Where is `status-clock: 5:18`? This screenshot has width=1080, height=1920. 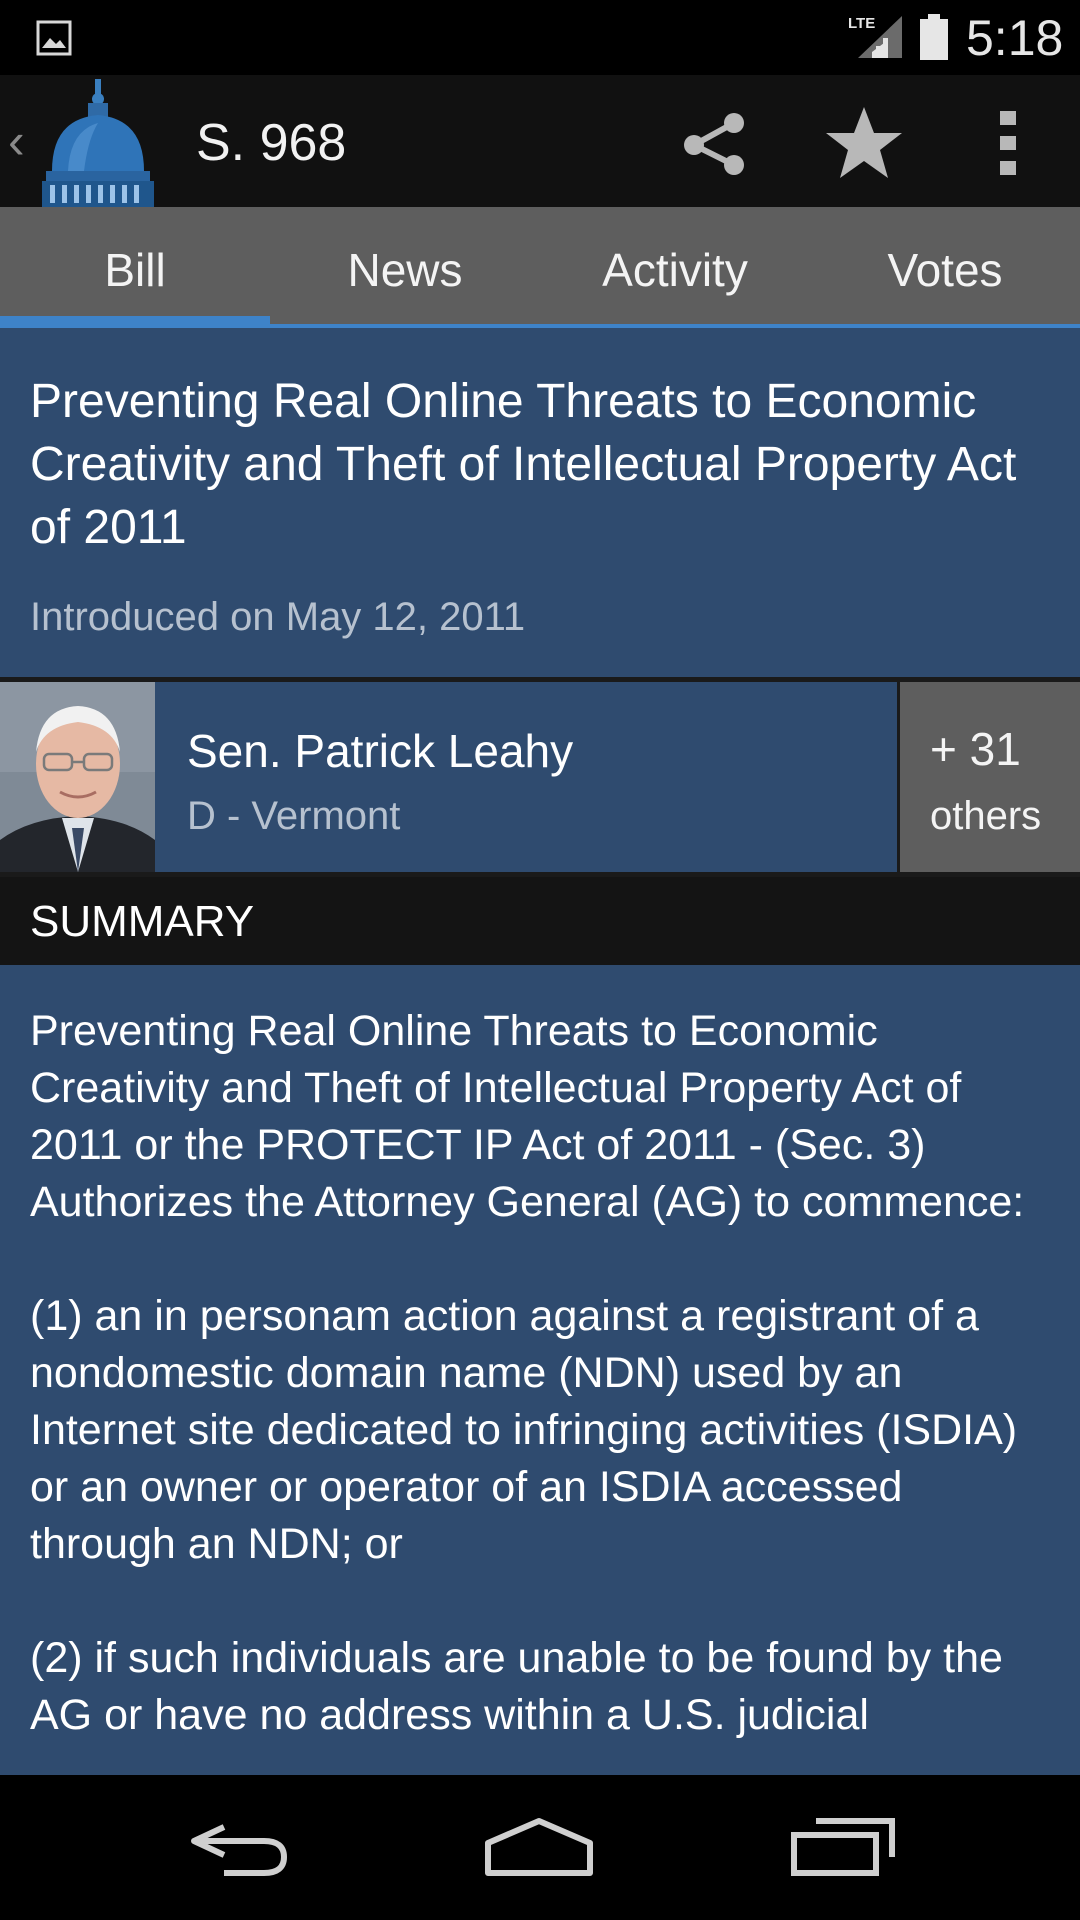 status-clock: 5:18 is located at coordinates (1015, 38).